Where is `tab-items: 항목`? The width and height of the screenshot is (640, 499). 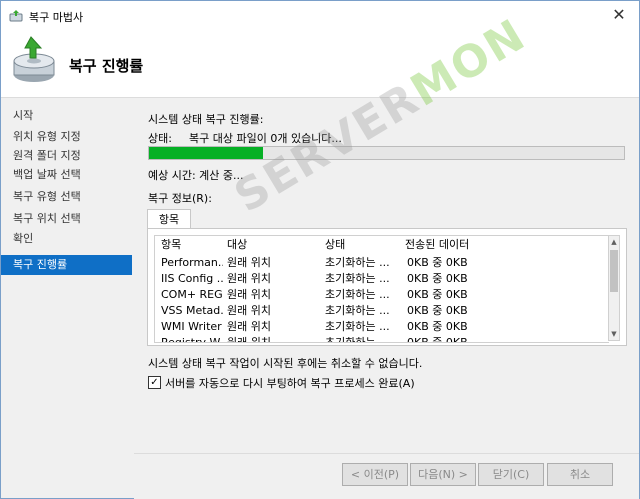
tab-items: 항목 is located at coordinates (169, 219).